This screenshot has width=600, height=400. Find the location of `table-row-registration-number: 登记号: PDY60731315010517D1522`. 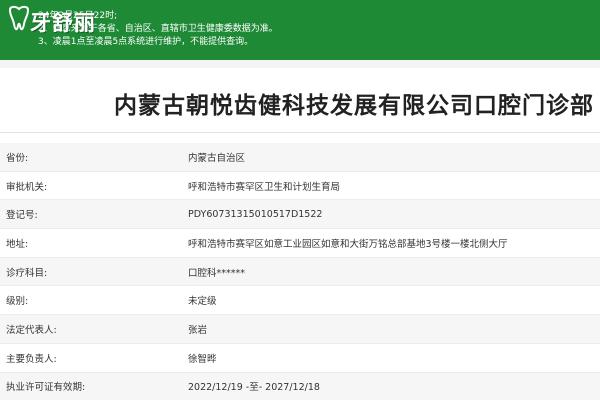

table-row-registration-number: 登记号: PDY60731315010517D1522 is located at coordinates (300, 215).